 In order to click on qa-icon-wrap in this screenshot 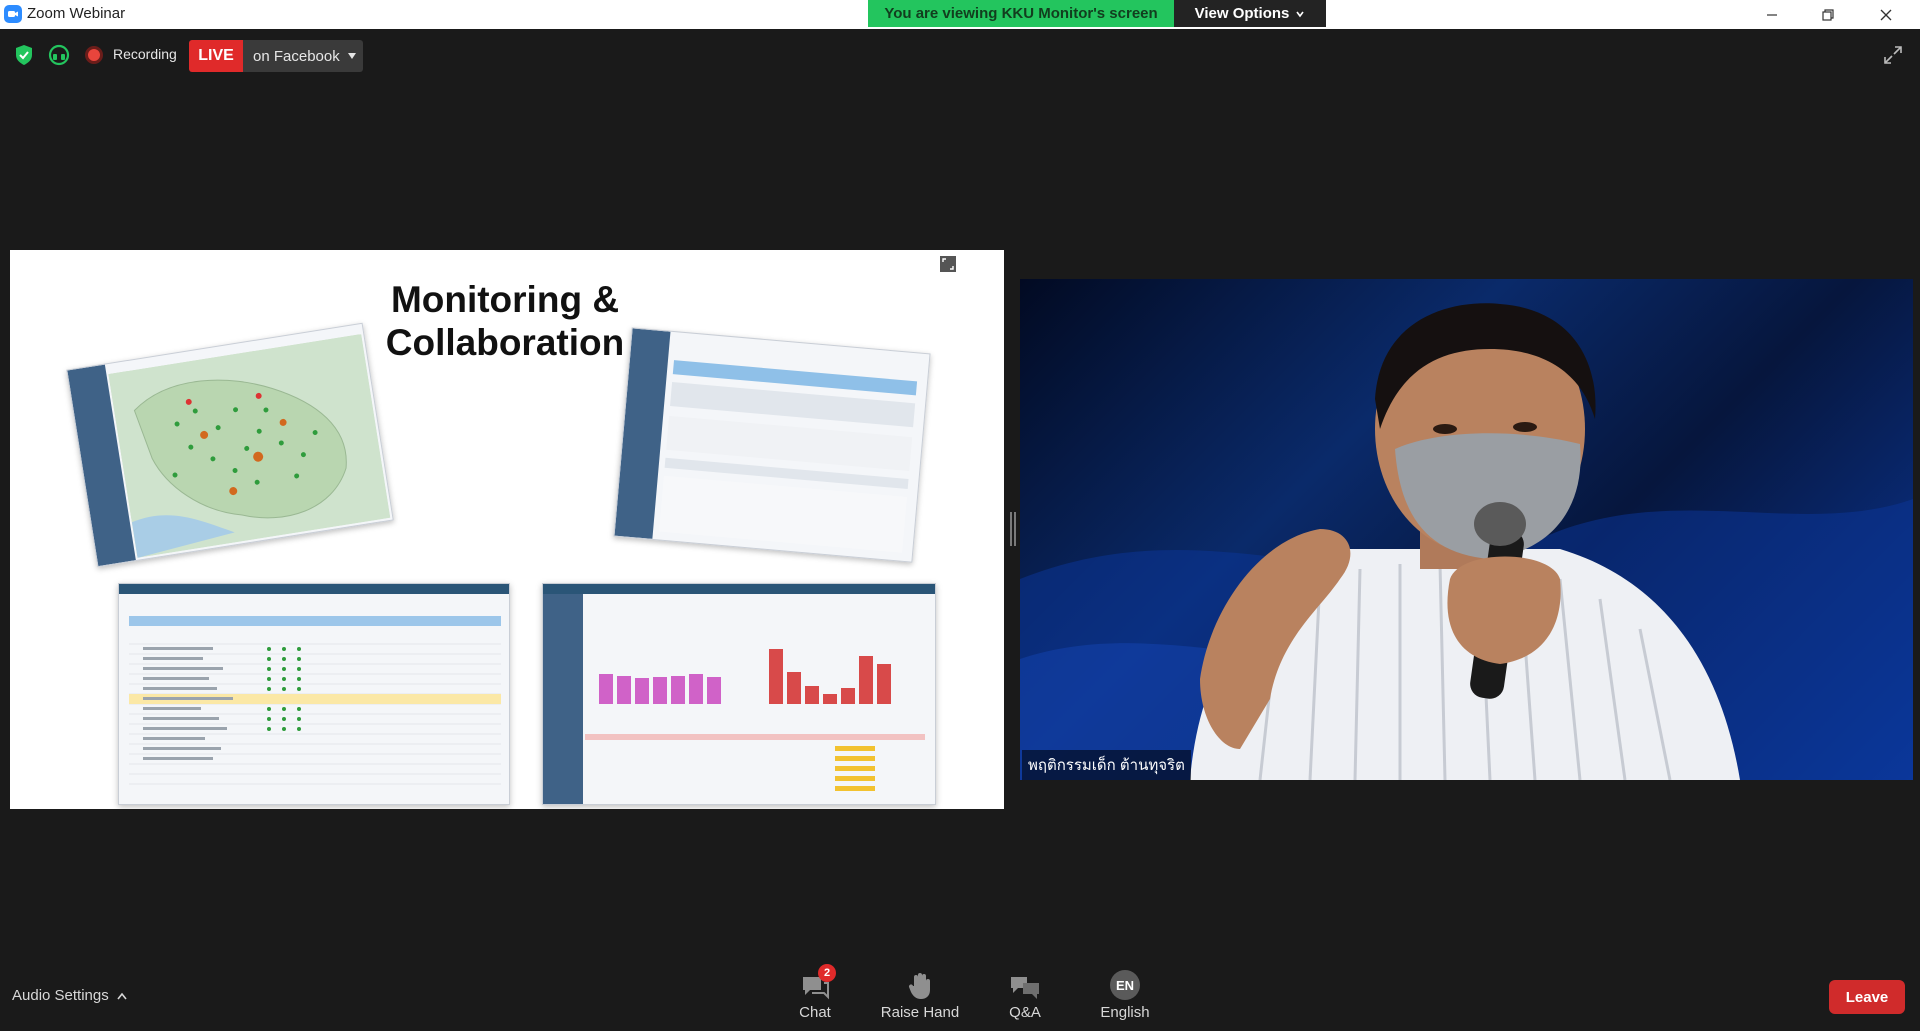, I will do `click(1025, 984)`.